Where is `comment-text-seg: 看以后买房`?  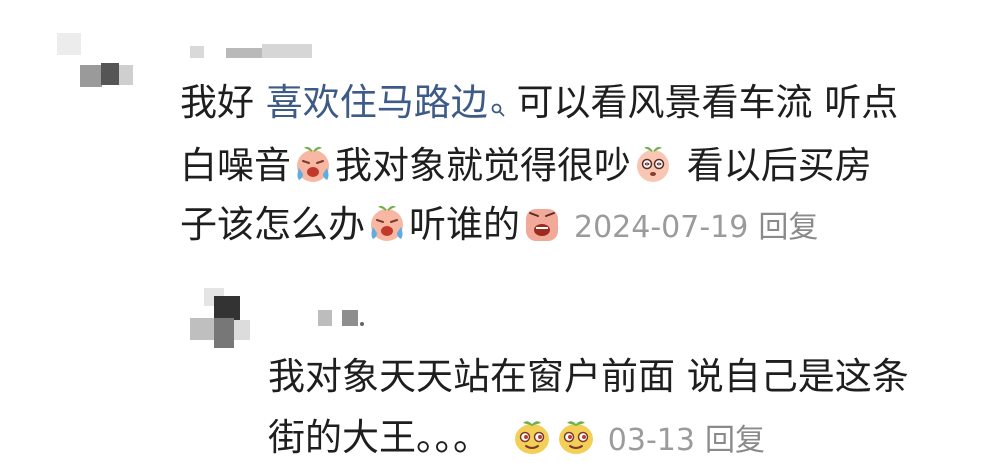
comment-text-seg: 看以后买房 is located at coordinates (773, 165).